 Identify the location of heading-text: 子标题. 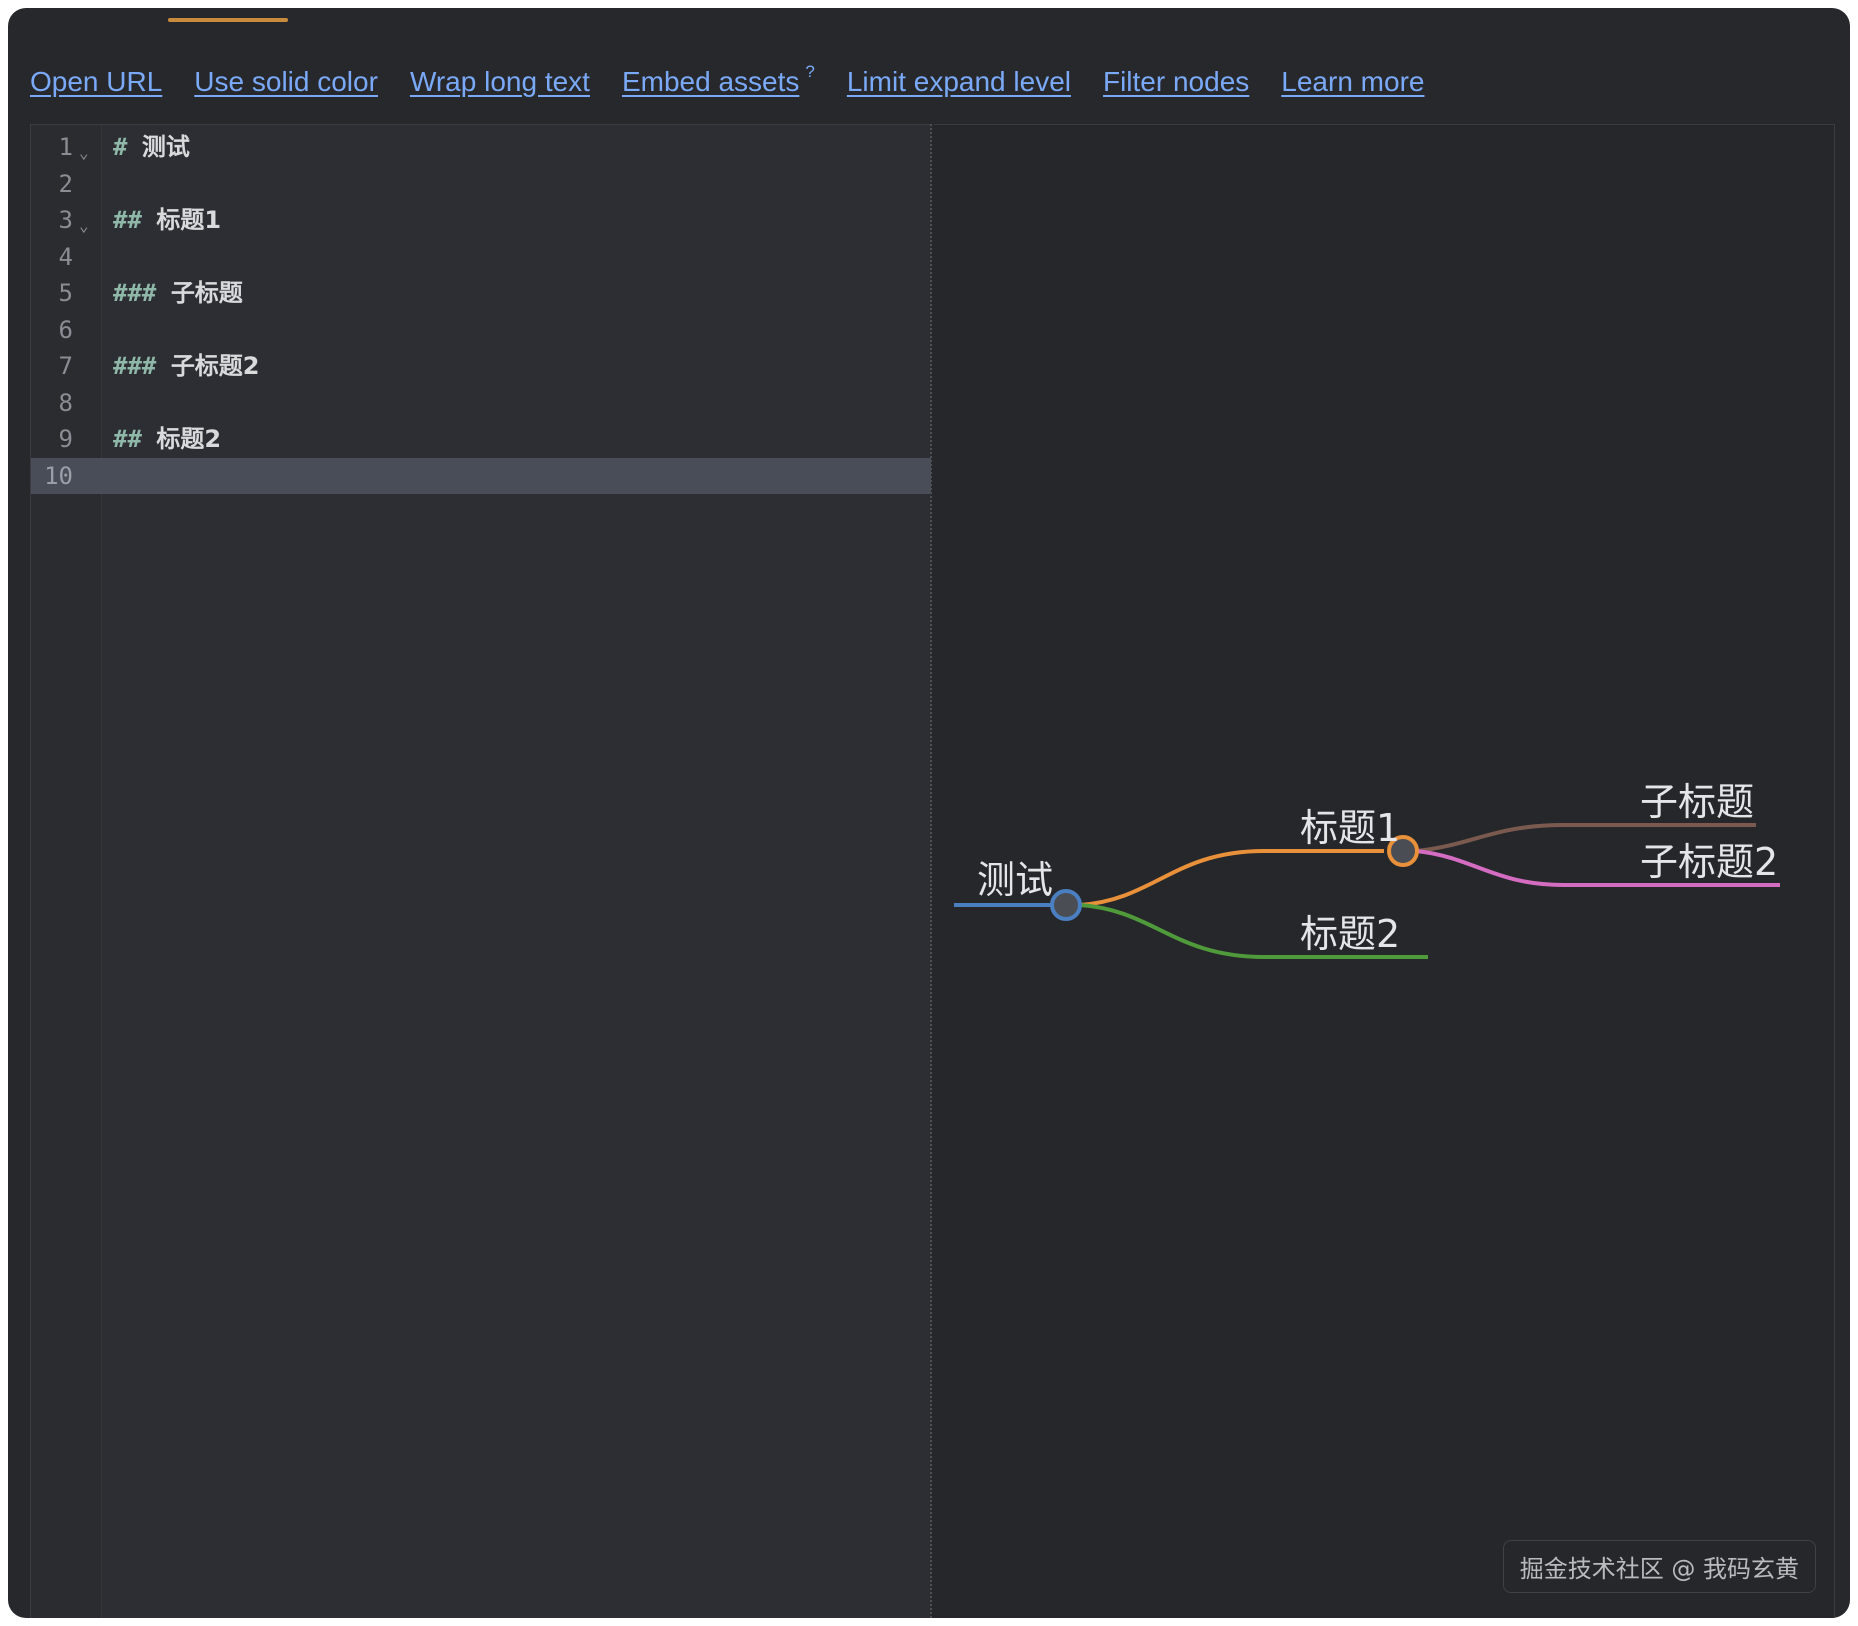
(206, 293).